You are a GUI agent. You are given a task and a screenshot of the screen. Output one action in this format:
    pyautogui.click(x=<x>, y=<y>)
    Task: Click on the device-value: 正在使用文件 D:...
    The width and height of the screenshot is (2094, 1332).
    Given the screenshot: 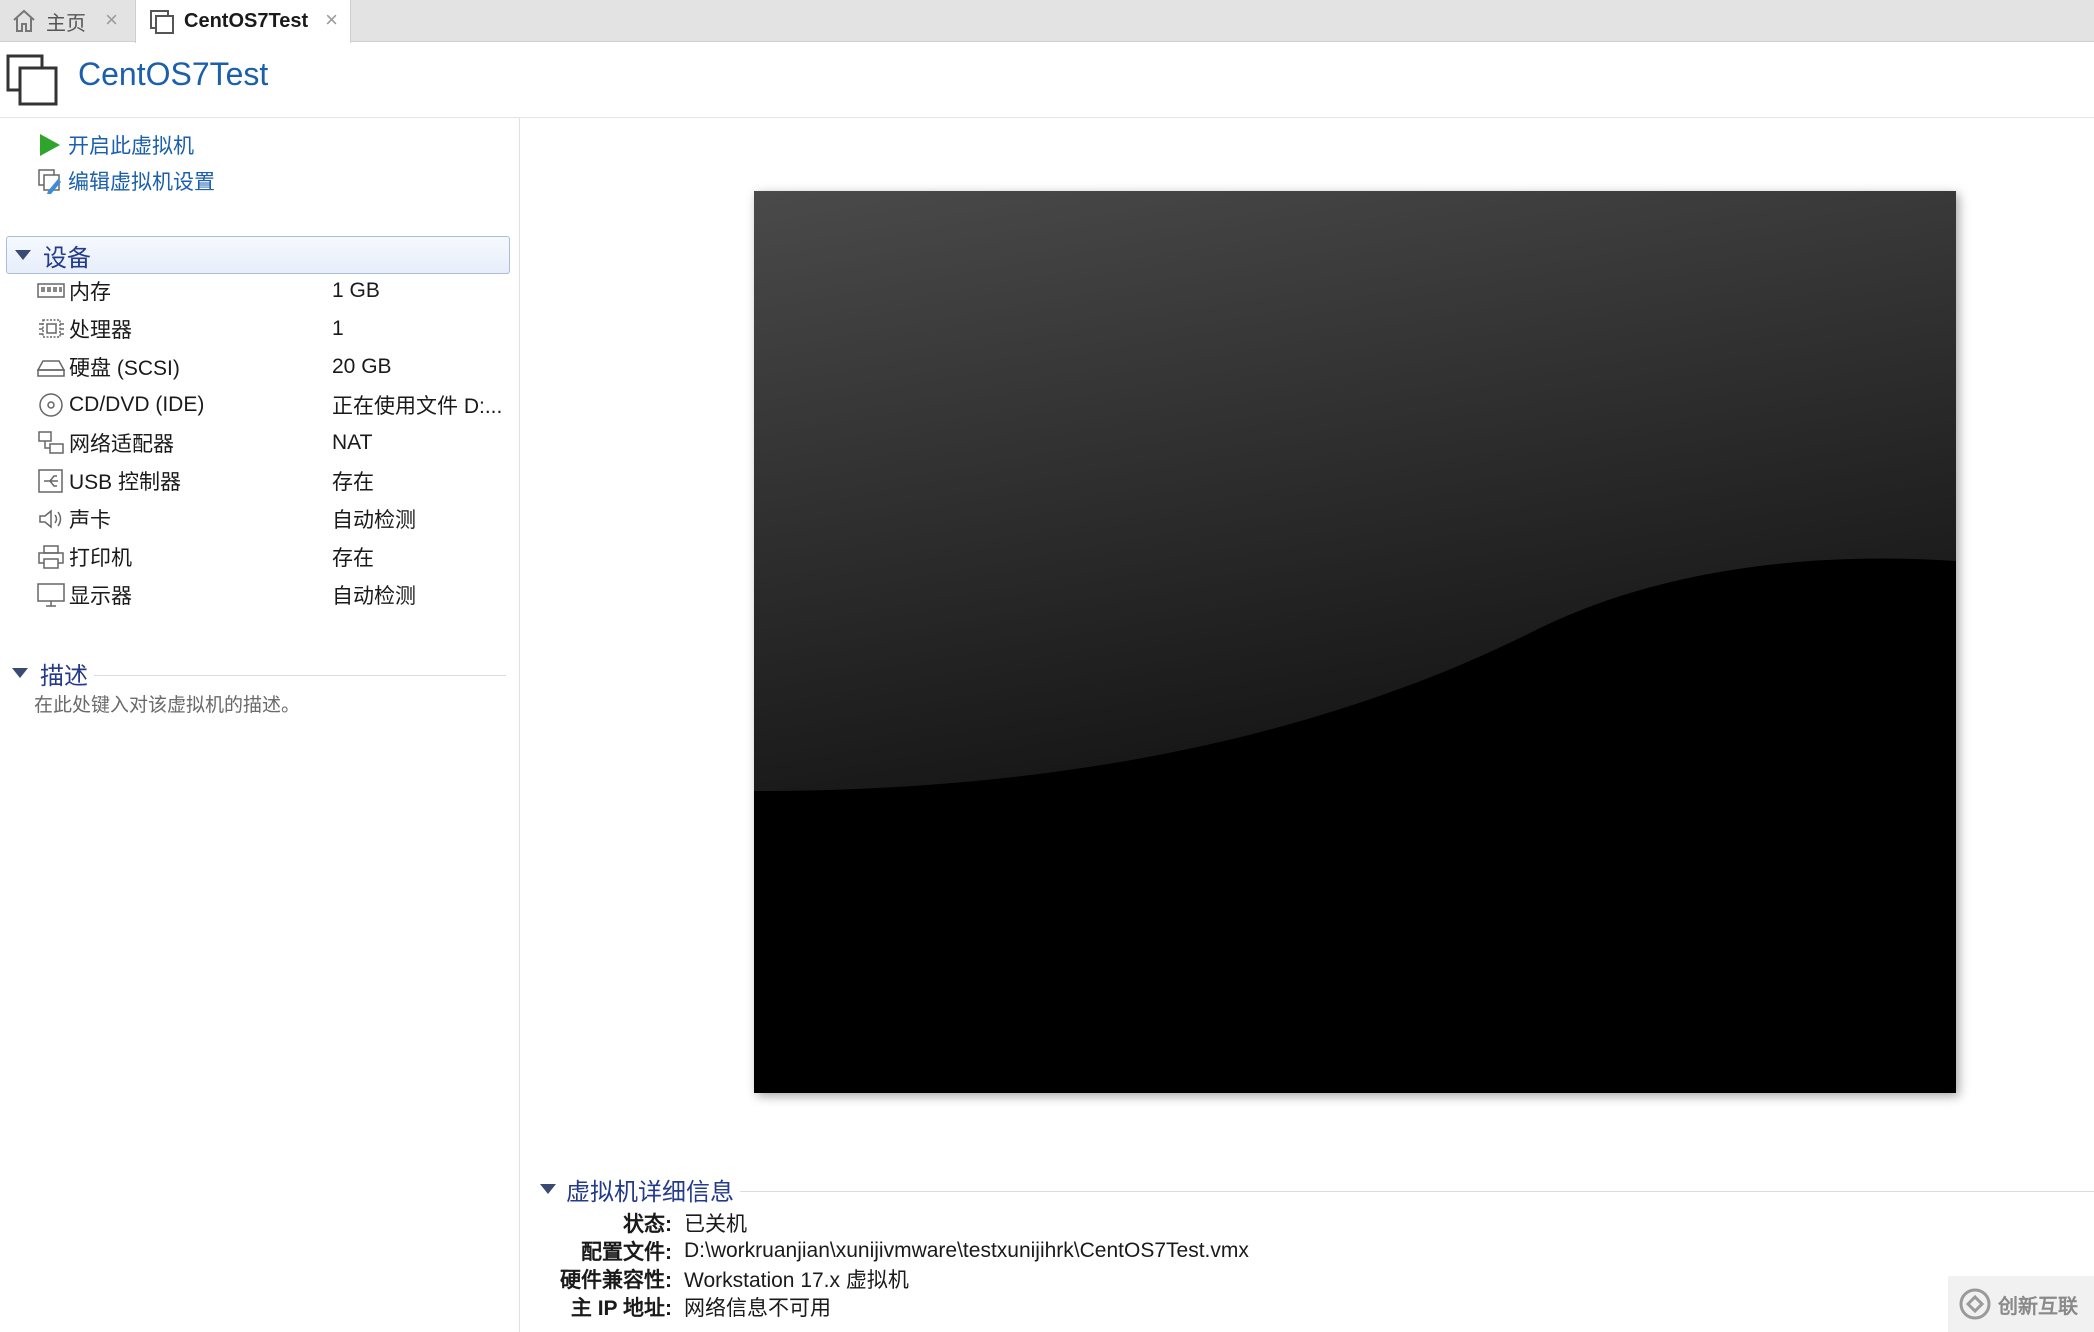 What is the action you would take?
    pyautogui.click(x=417, y=406)
    